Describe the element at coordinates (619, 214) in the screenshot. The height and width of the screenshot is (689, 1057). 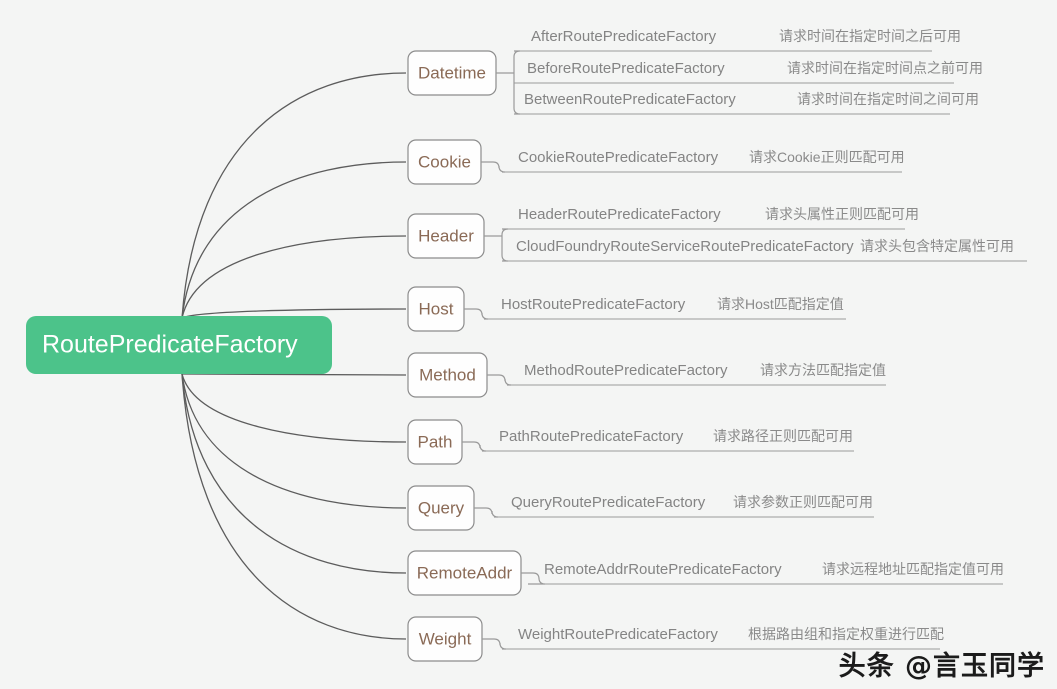
I see `leaf-factory-label-header-0: HeaderRoutePredicateFactory` at that location.